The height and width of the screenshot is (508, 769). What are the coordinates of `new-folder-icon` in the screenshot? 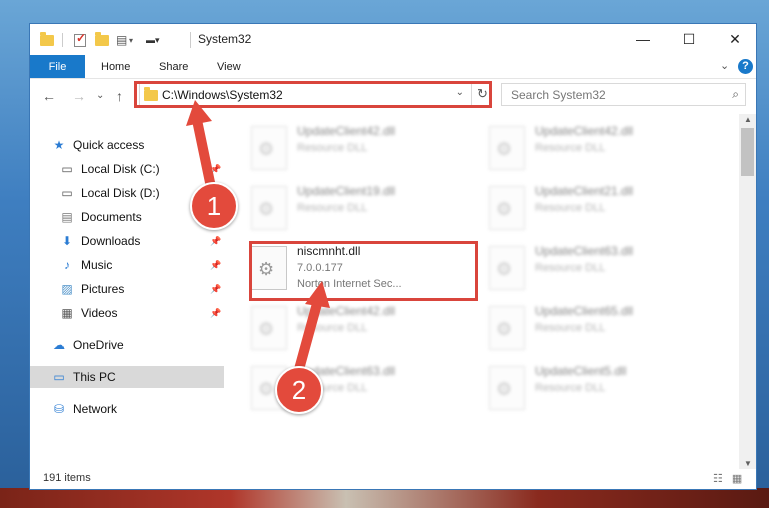 It's located at (102, 39).